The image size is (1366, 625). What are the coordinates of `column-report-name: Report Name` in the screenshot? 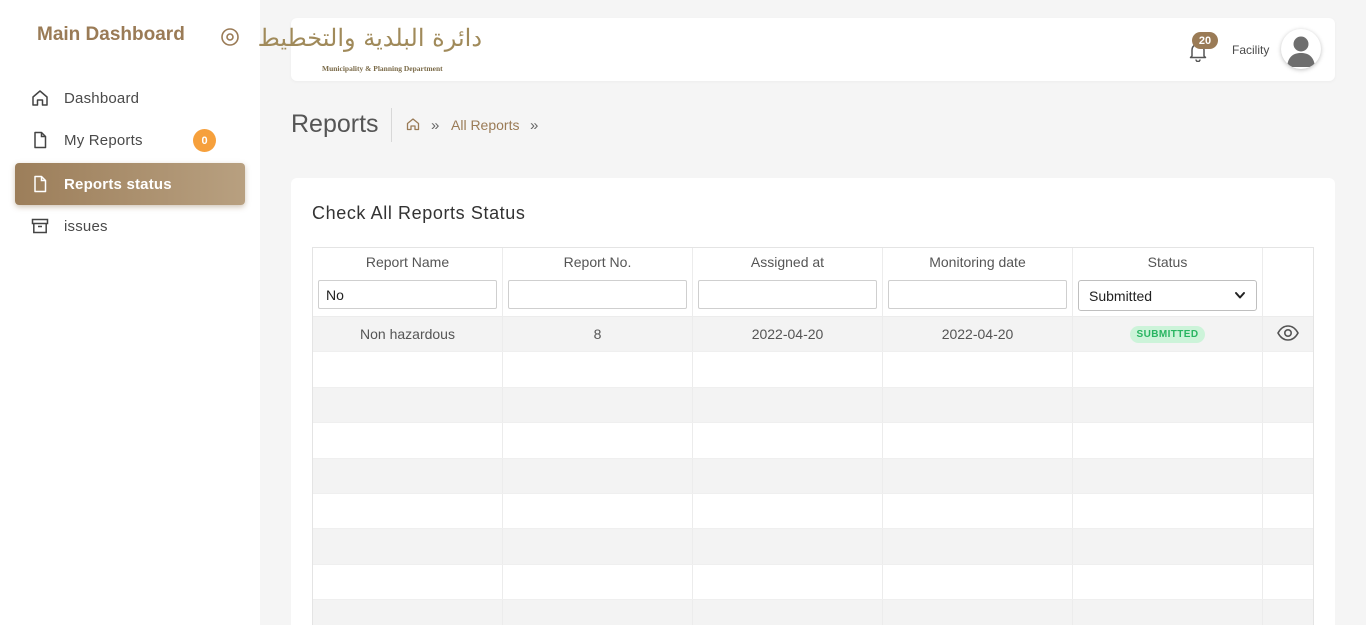 It's located at (408, 282).